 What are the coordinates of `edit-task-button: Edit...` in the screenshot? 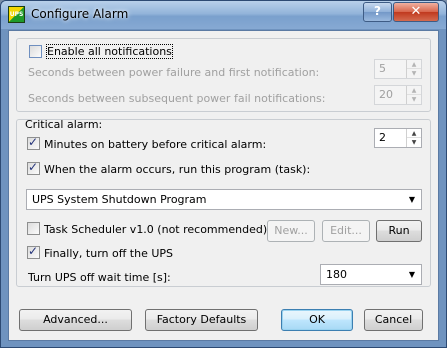 It's located at (346, 231).